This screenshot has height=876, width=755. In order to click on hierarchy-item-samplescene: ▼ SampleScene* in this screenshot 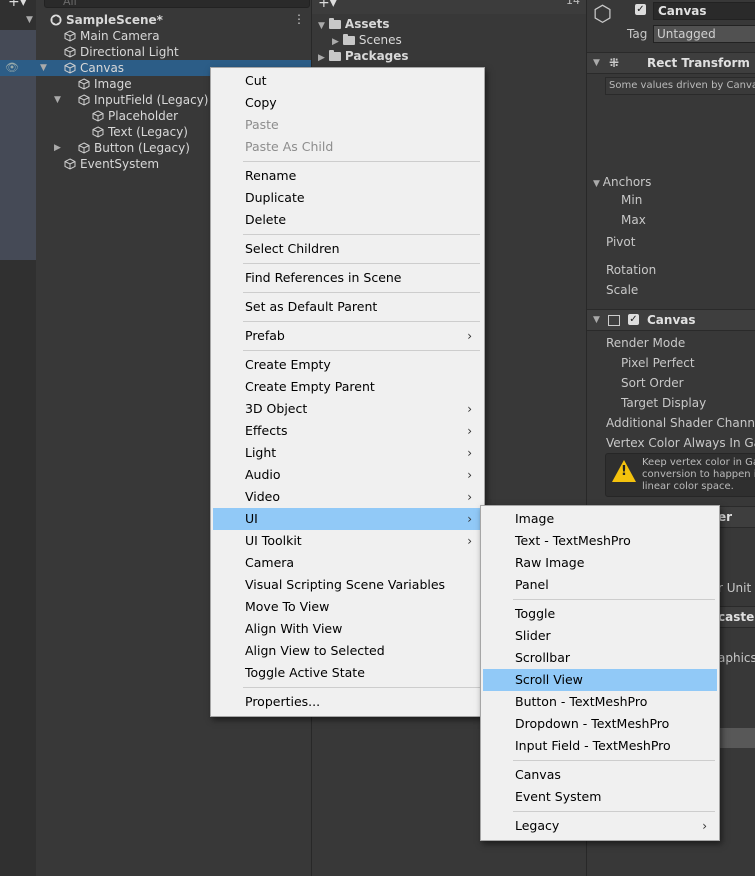, I will do `click(155, 20)`.